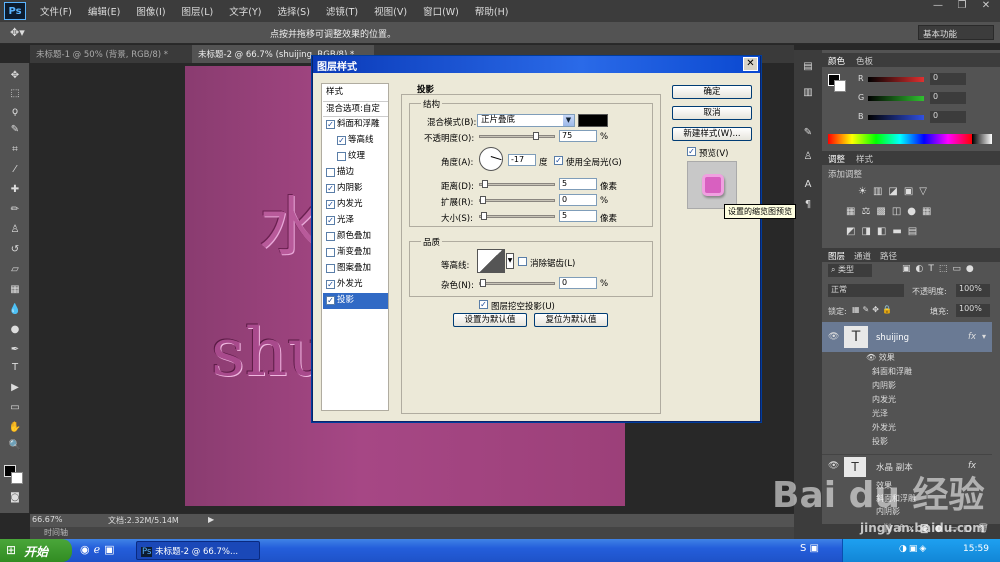 The width and height of the screenshot is (1000, 562). What do you see at coordinates (211, 519) in the screenshot?
I see `status-arrow-icon: ▶` at bounding box center [211, 519].